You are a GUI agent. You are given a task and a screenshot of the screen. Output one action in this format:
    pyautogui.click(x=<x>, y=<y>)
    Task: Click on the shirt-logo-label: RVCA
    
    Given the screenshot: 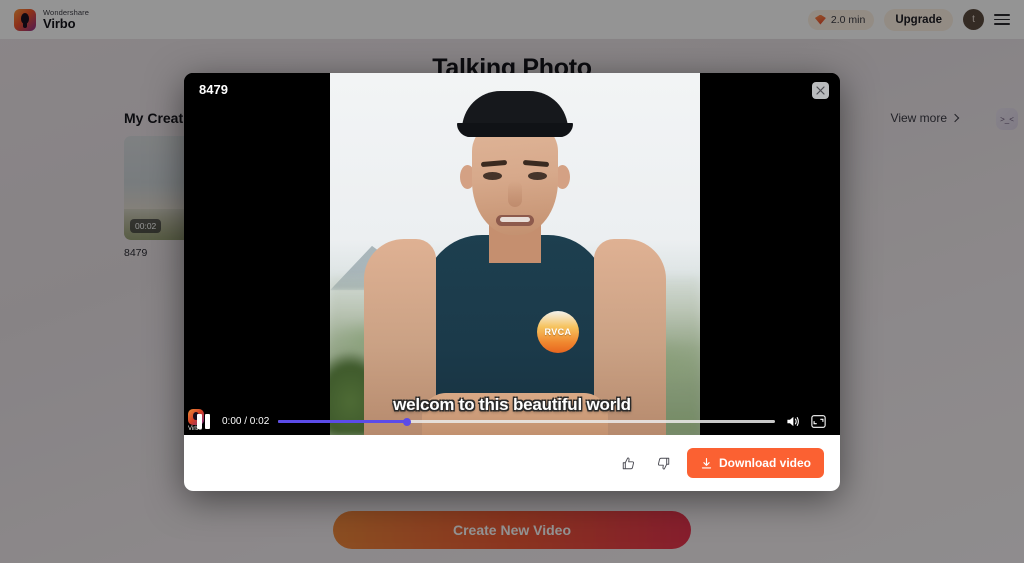 What is the action you would take?
    pyautogui.click(x=558, y=332)
    